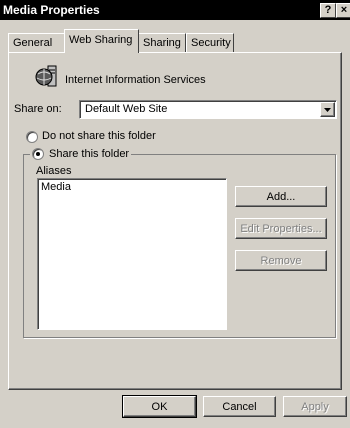  I want to click on radio-do-not-share-label: Do not share this folder, so click(99, 136).